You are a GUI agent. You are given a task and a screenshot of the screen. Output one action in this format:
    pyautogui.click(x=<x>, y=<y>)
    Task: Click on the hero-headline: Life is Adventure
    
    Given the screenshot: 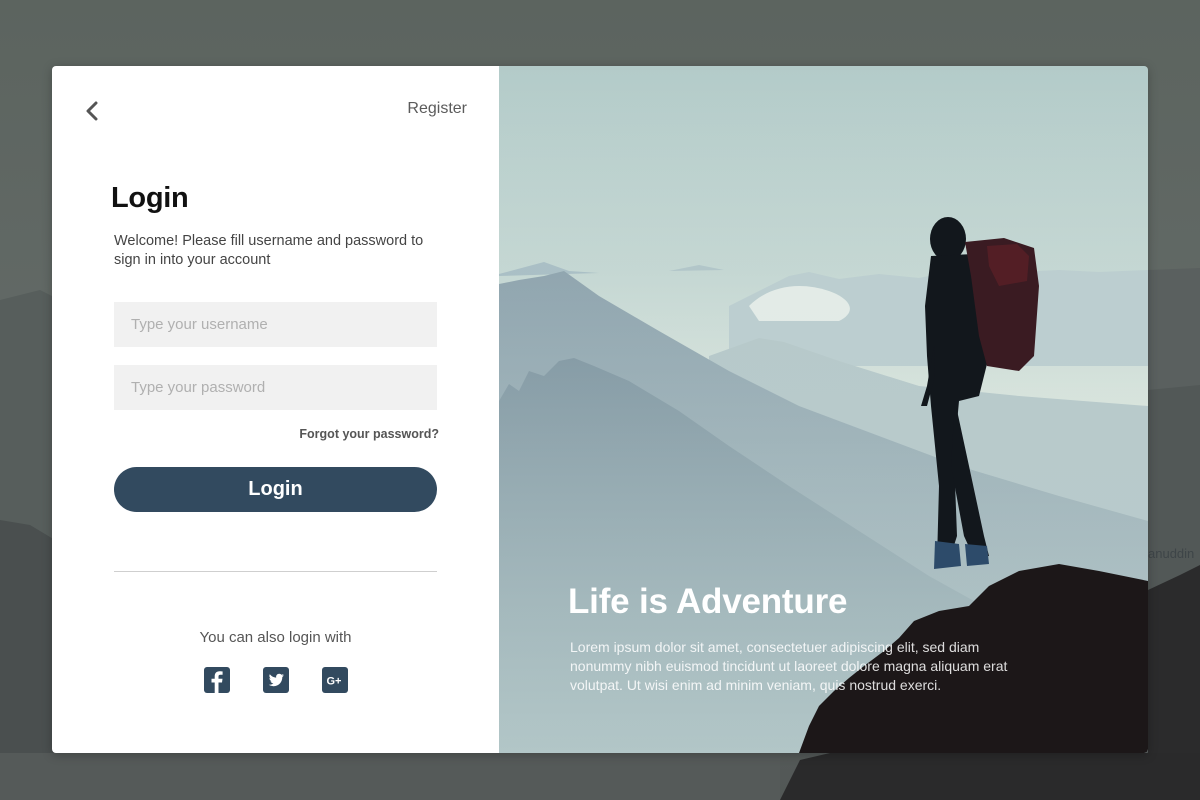 What is the action you would take?
    pyautogui.click(x=708, y=601)
    